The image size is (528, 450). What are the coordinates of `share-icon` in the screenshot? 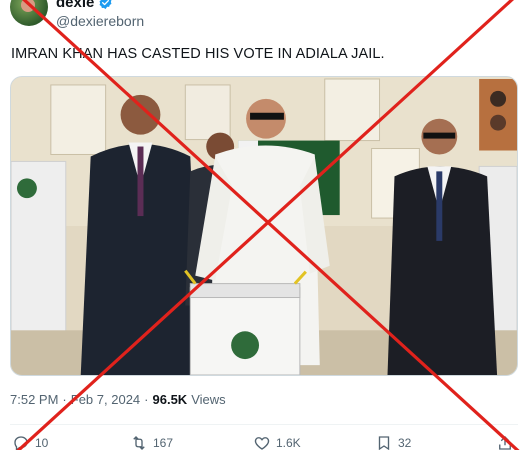 It's located at (505, 443).